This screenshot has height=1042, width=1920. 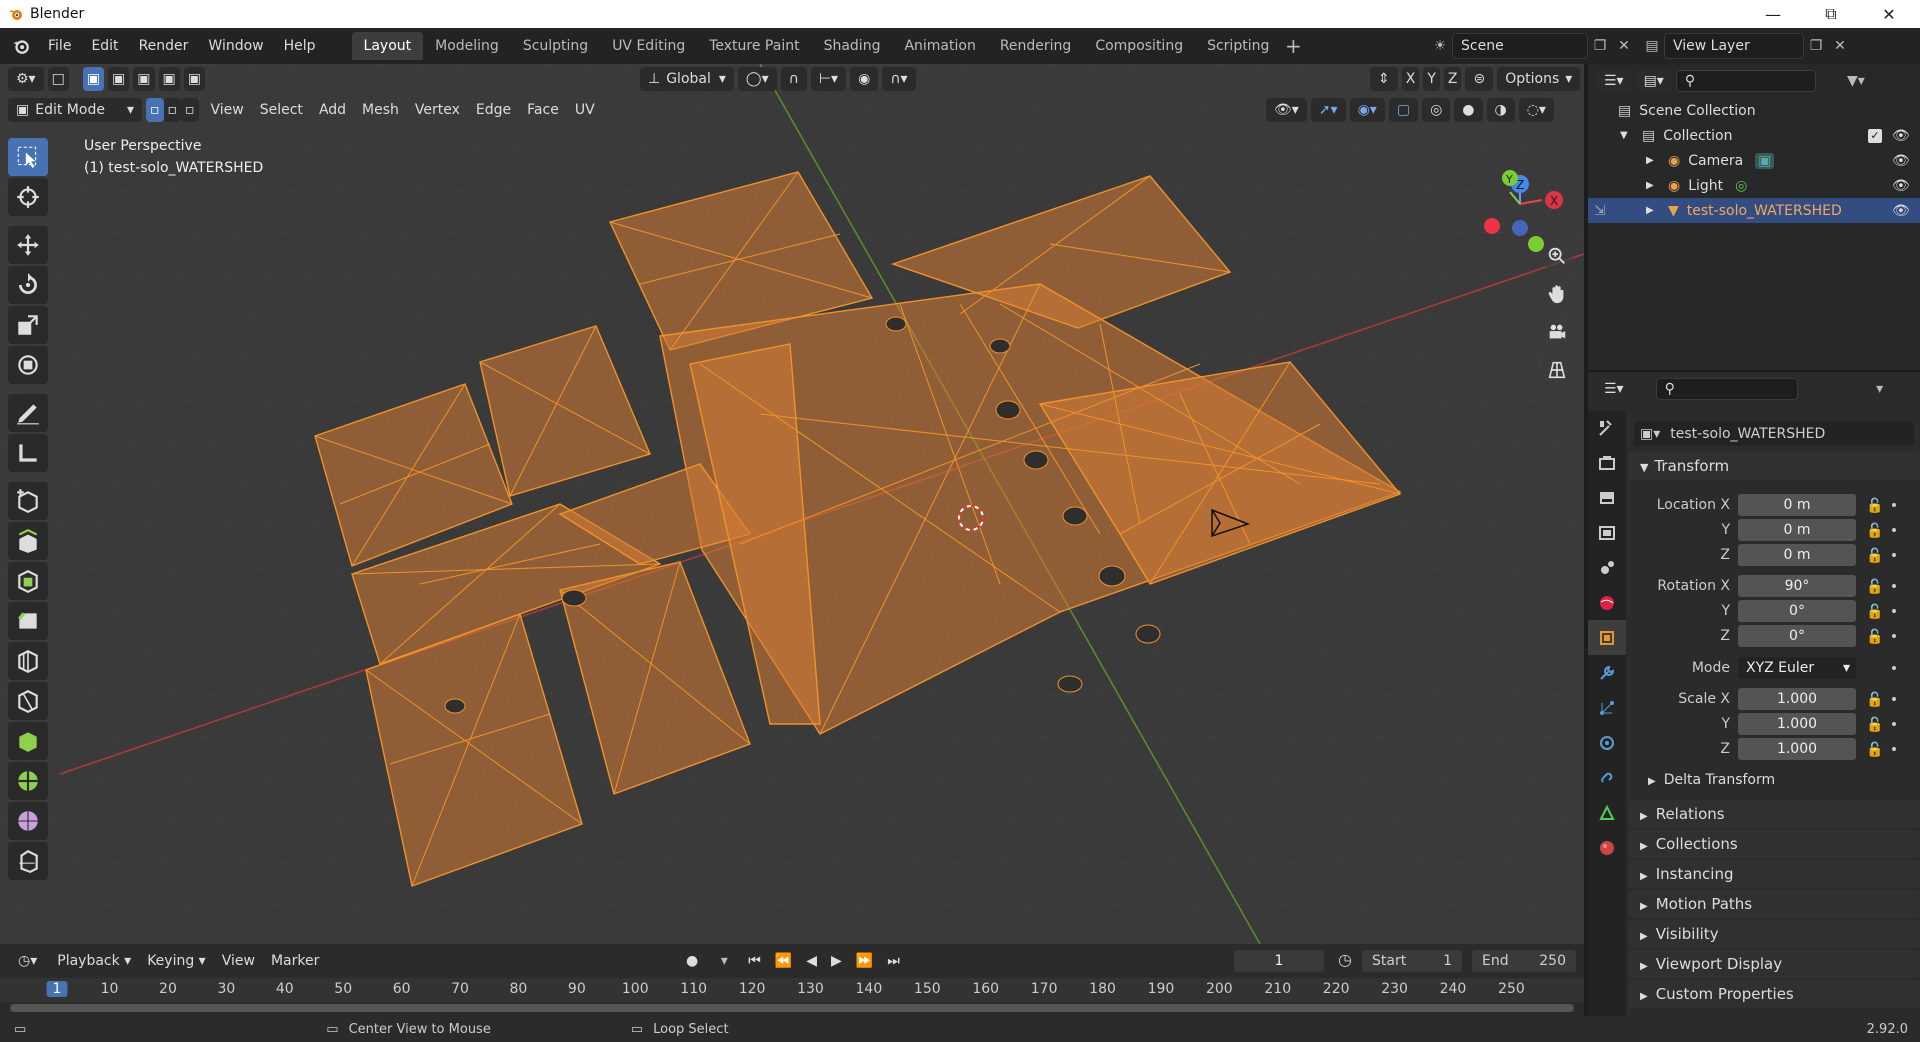 I want to click on overlays-toggle-icon: ◉▾, so click(x=1367, y=110).